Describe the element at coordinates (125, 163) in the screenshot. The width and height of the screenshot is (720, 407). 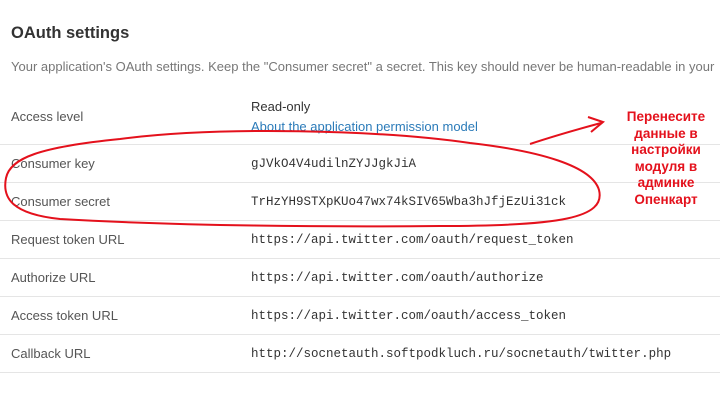
I see `consumer-key-label: Consumer key` at that location.